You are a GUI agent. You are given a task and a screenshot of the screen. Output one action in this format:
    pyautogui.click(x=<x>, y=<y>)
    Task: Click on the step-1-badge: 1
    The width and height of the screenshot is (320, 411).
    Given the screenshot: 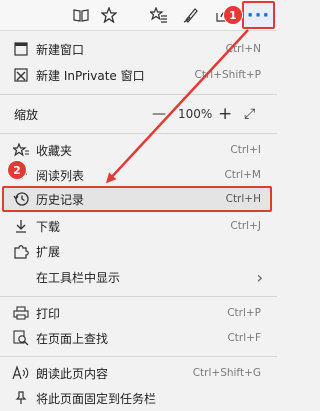 What is the action you would take?
    pyautogui.click(x=233, y=15)
    